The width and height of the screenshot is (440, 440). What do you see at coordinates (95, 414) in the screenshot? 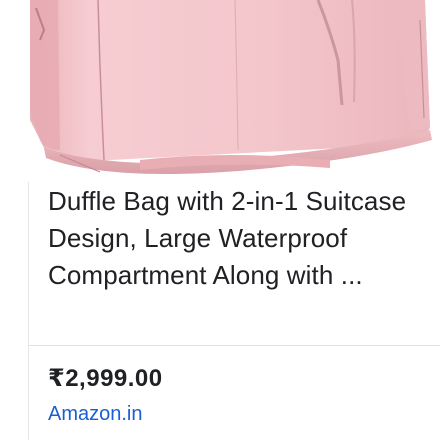
I see `merchant-link: Amazon.in` at bounding box center [95, 414].